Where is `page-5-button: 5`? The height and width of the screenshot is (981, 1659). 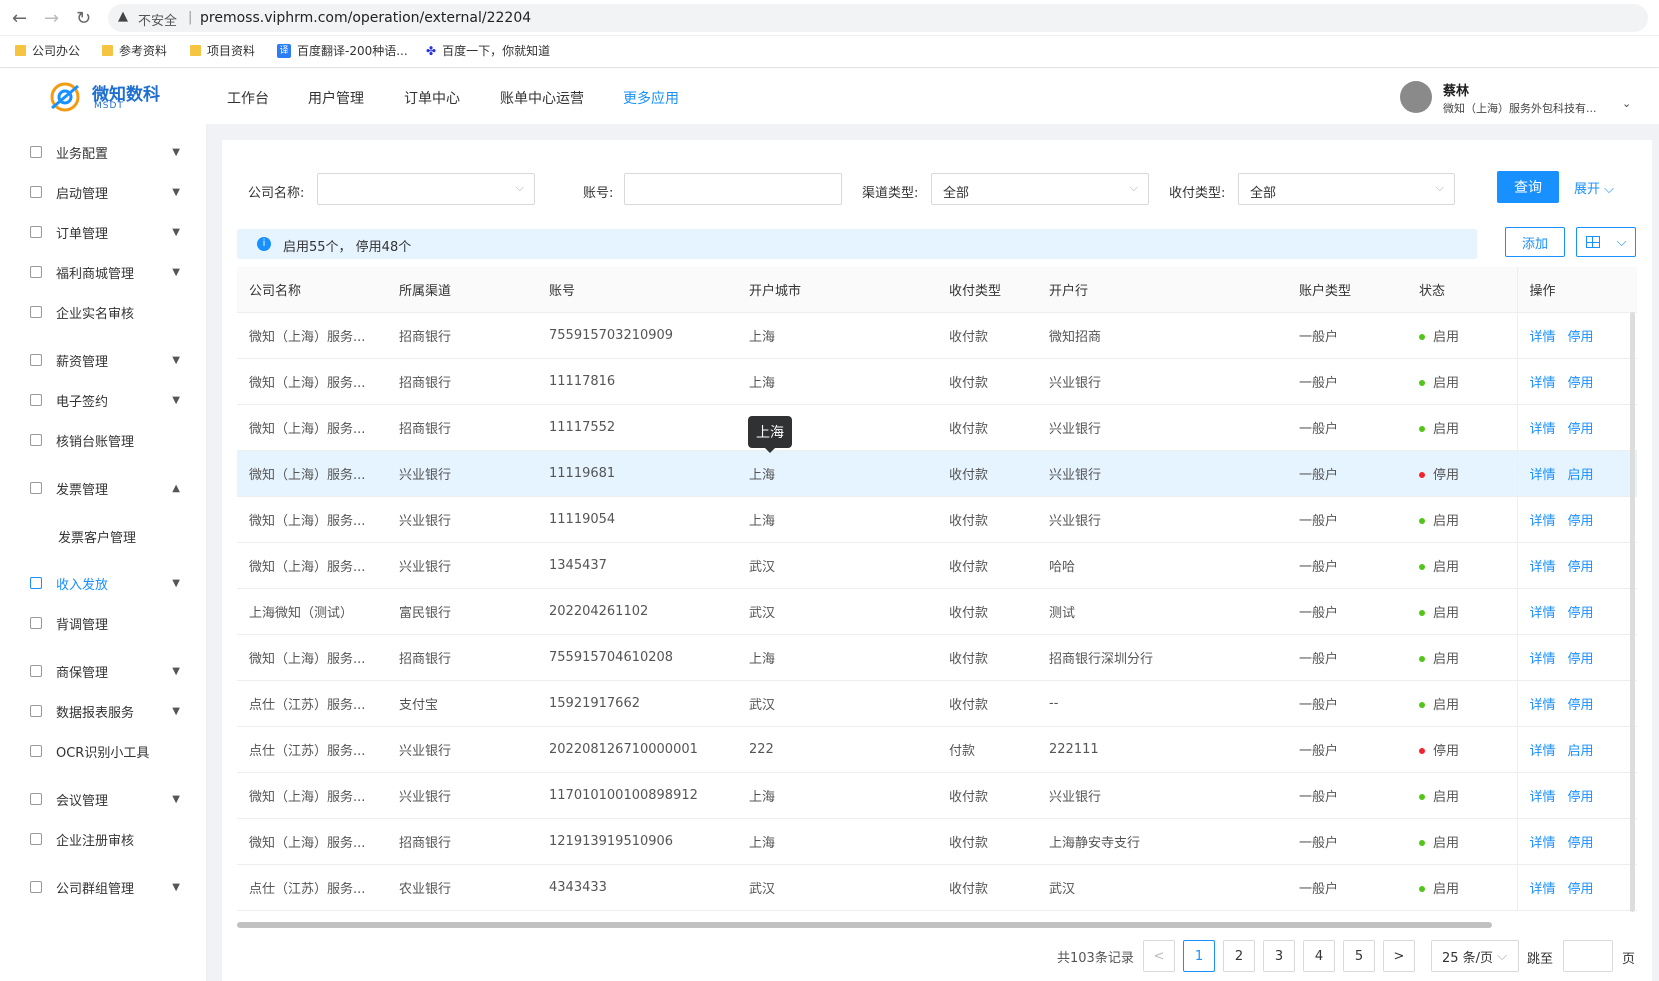
page-5-button: 5 is located at coordinates (1359, 956).